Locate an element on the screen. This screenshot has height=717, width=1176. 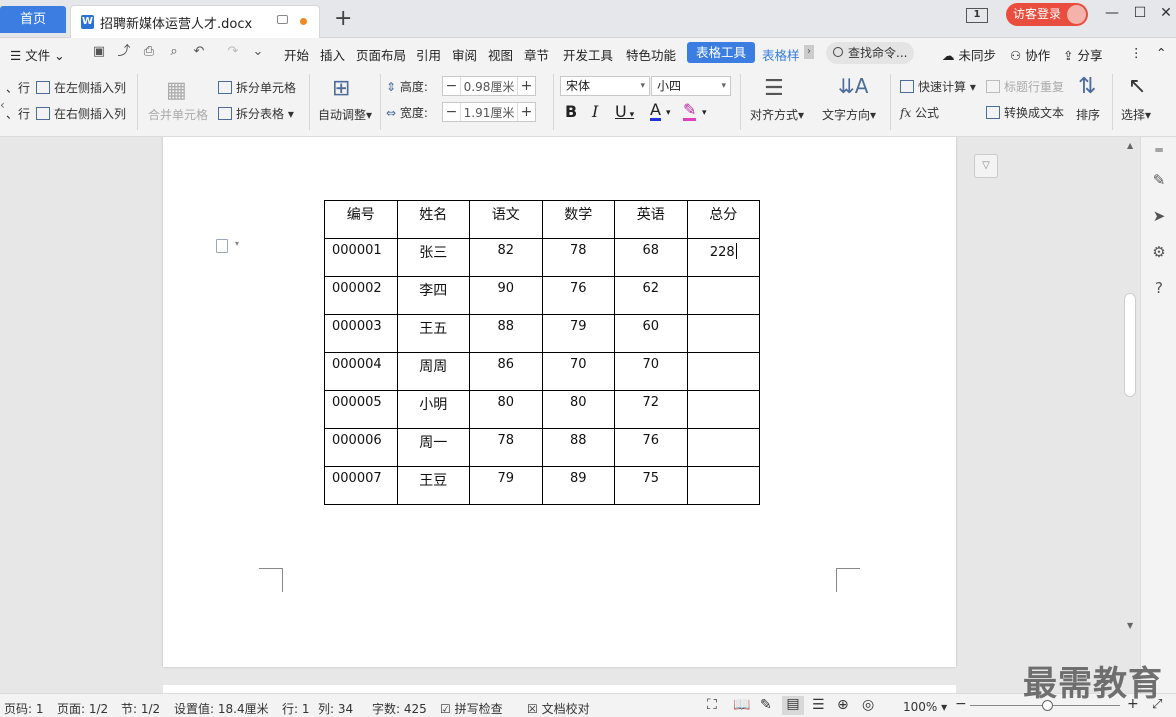
quick-calc-button: 快速计算 ▾ is located at coordinates (938, 86).